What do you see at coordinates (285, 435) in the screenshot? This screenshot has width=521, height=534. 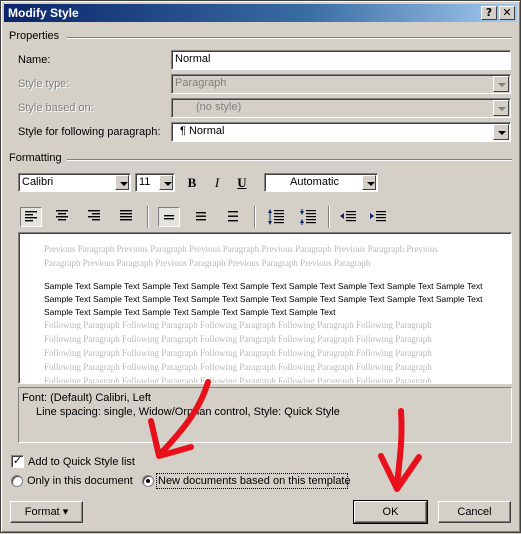 I see `annotation-arrows` at bounding box center [285, 435].